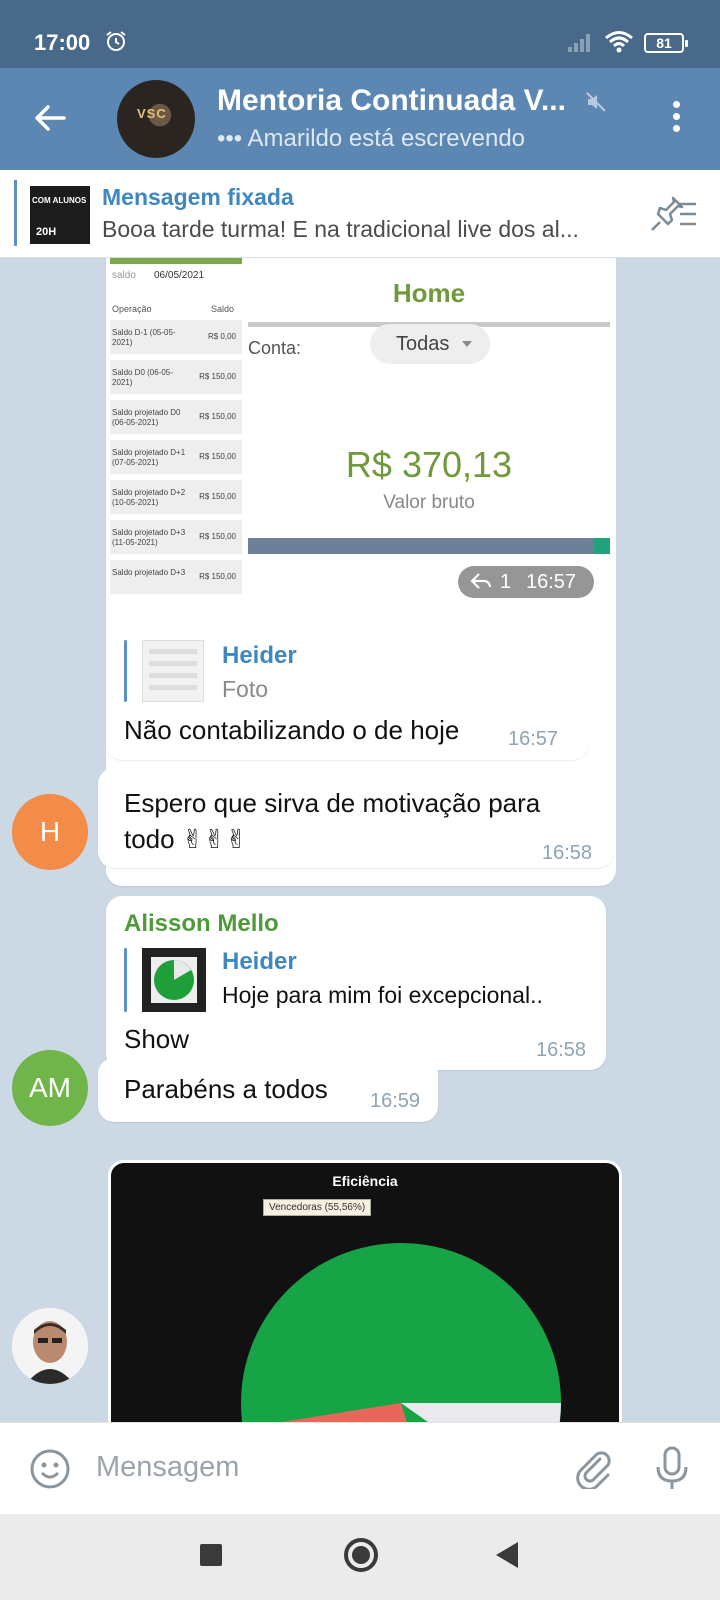 The image size is (720, 1600). Describe the element at coordinates (666, 43) in the screenshot. I see `battery-icon: 81` at that location.